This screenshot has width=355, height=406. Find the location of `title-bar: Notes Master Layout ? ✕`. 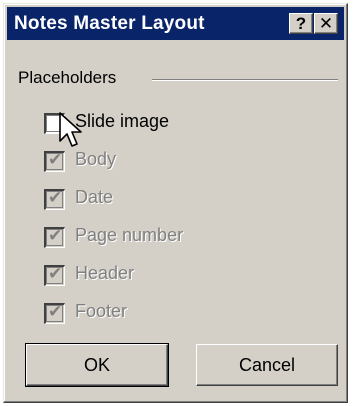

title-bar: Notes Master Layout ? ✕ is located at coordinates (175, 23).